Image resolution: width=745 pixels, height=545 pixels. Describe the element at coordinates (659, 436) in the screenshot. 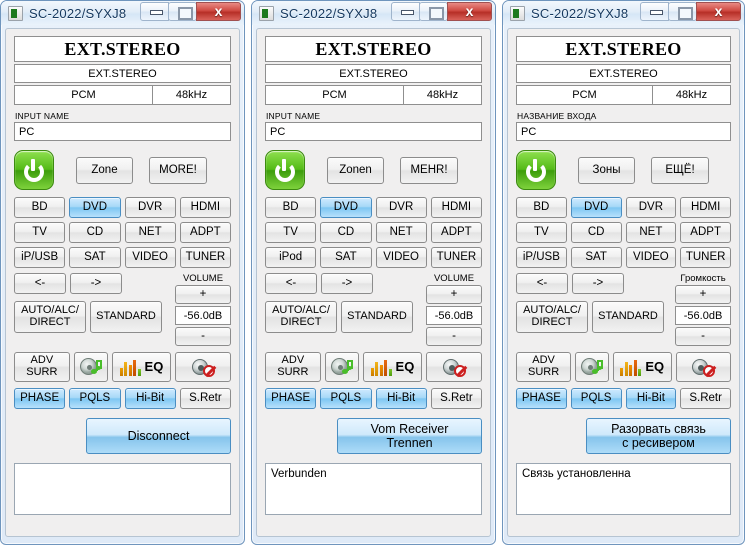

I see `disconnect-button: Разорвать связь с ресивером` at that location.